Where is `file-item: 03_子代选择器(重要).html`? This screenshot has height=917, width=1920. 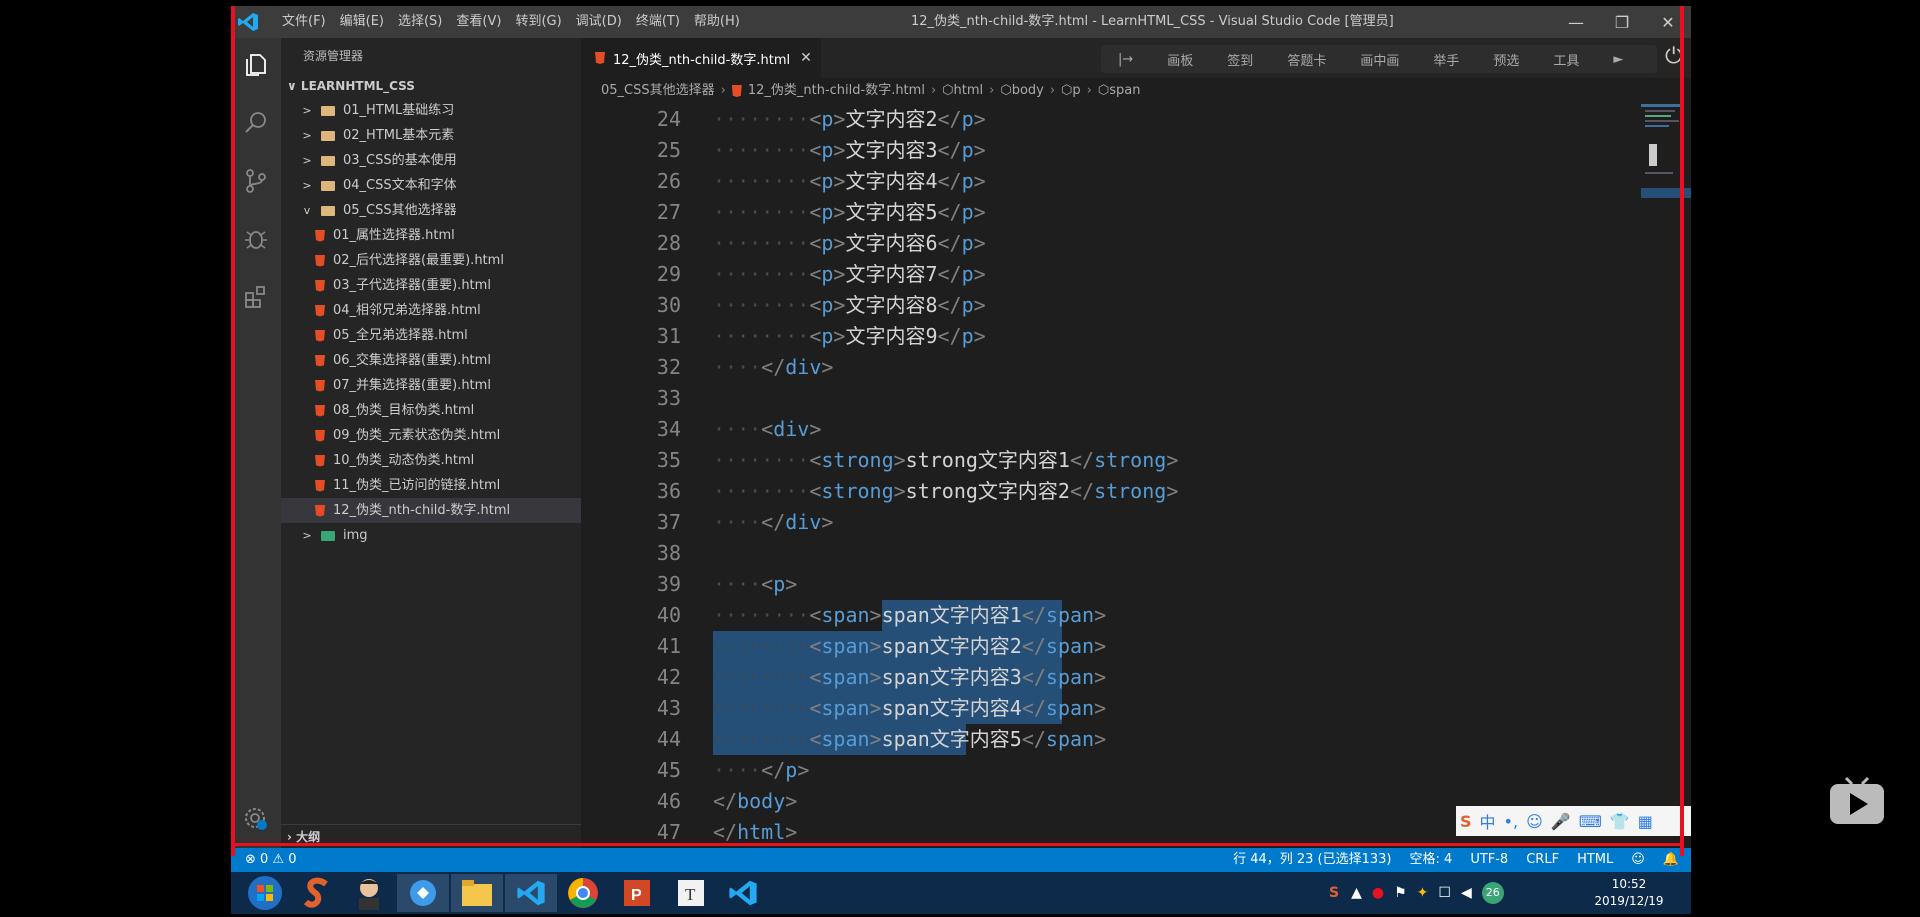 file-item: 03_子代选择器(重要).html is located at coordinates (431, 285).